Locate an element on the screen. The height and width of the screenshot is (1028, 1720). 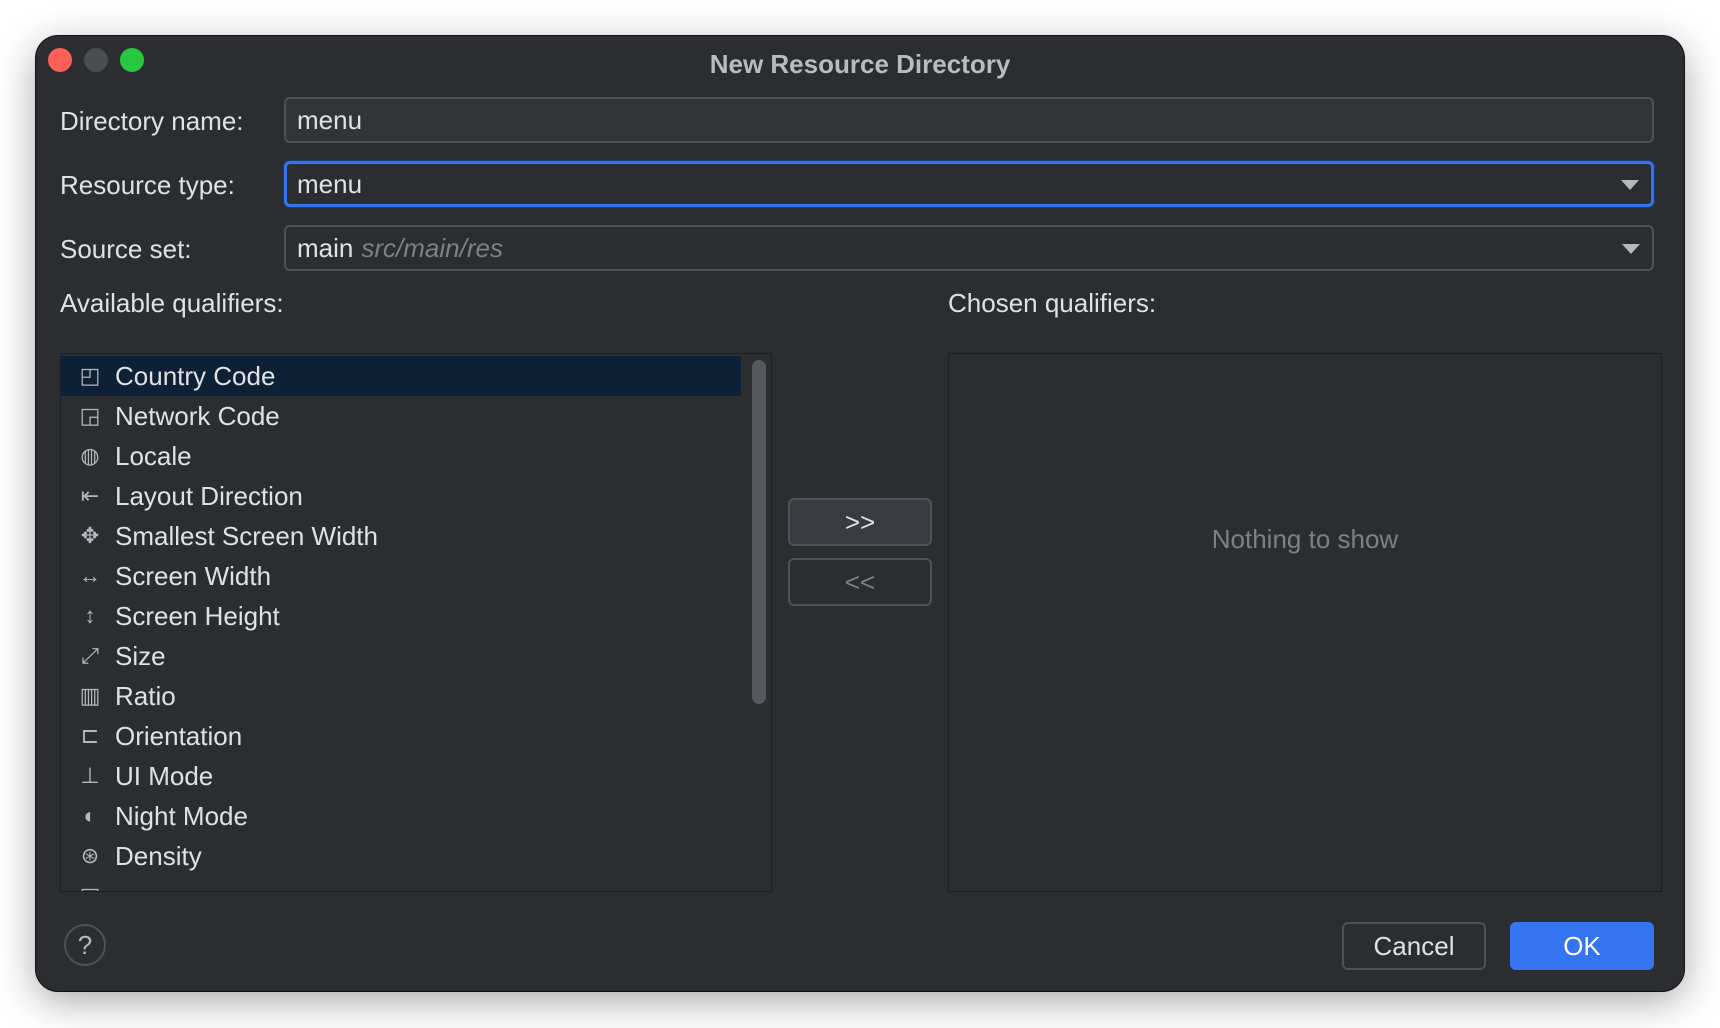
list-item-network-code: ◲ Network Code is located at coordinates (401, 416).